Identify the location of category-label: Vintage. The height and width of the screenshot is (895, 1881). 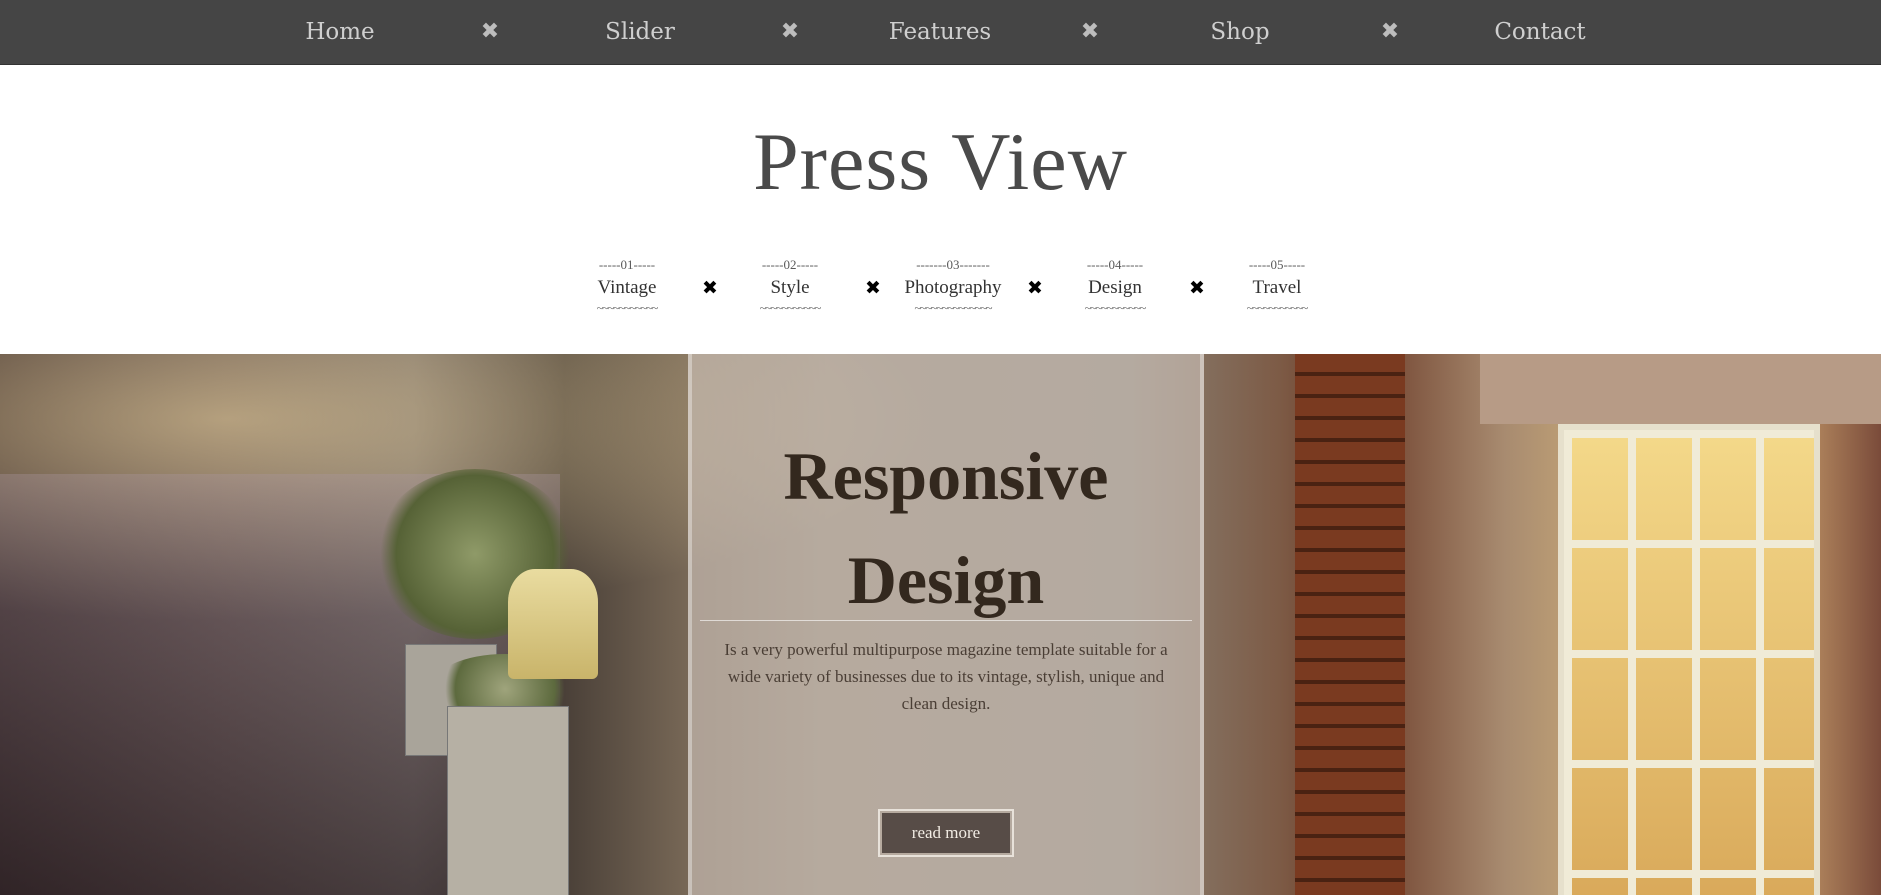
(627, 287).